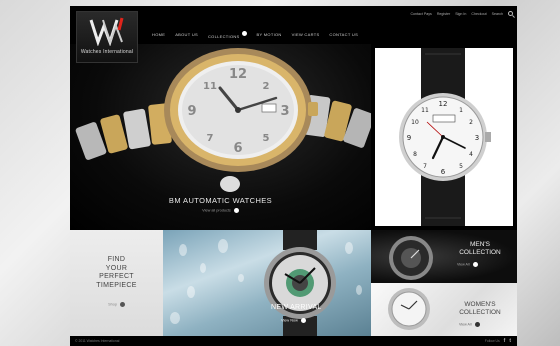 The image size is (560, 346). Describe the element at coordinates (480, 312) in the screenshot. I see `womens-title-line-2: COLLECTION` at that location.